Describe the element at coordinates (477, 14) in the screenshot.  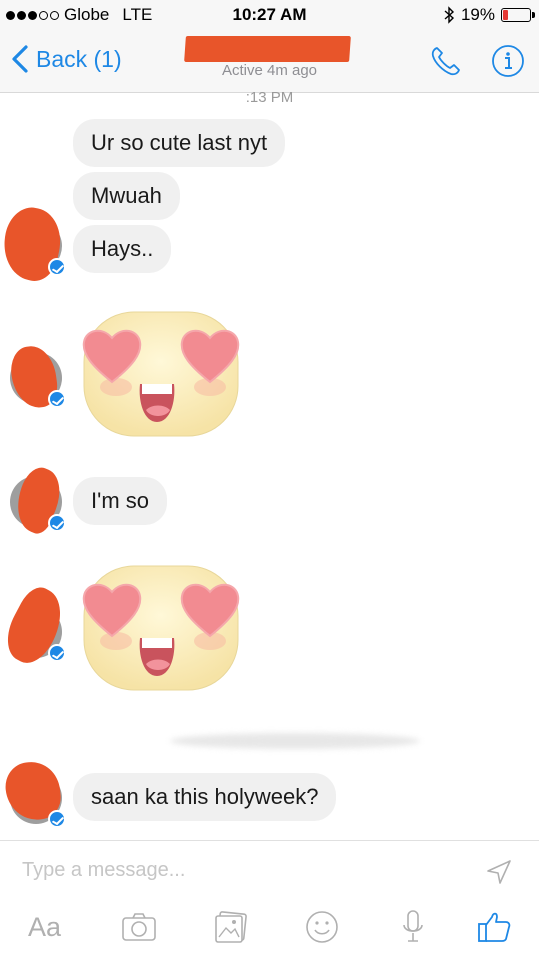
I see `battery-percent: 19%` at that location.